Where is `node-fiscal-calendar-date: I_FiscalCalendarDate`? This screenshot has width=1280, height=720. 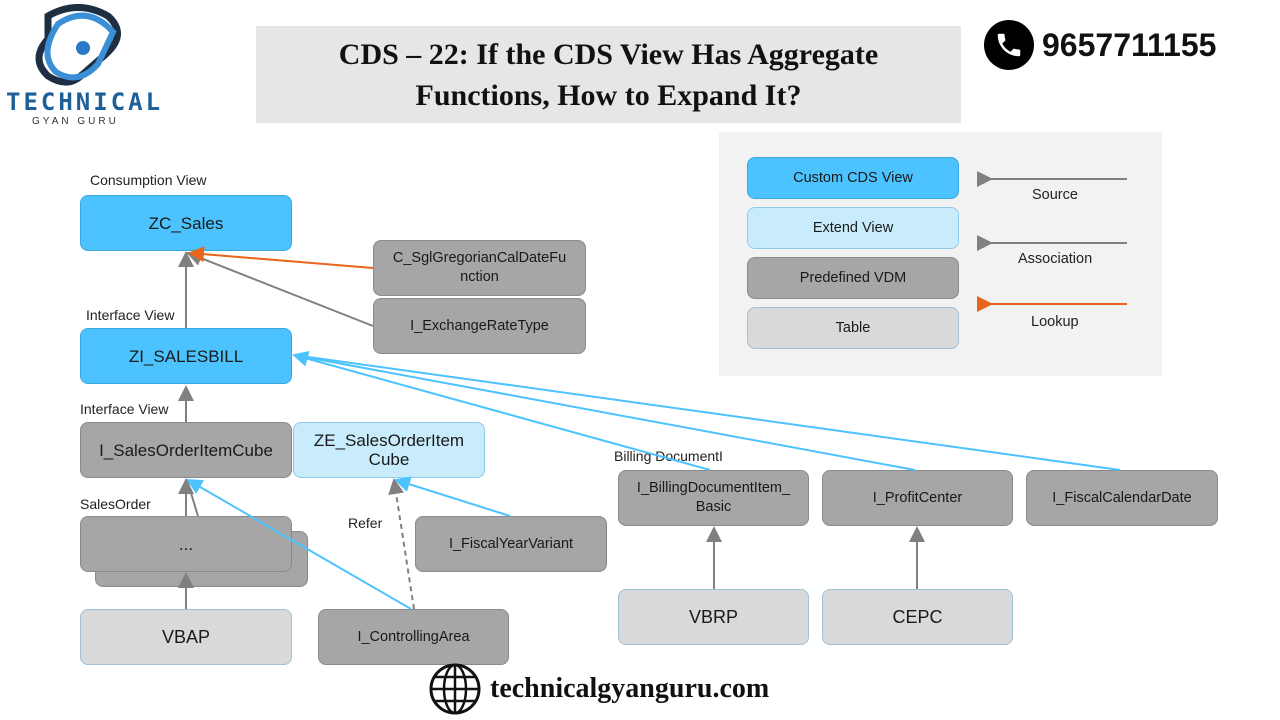
node-fiscal-calendar-date: I_FiscalCalendarDate is located at coordinates (1122, 498).